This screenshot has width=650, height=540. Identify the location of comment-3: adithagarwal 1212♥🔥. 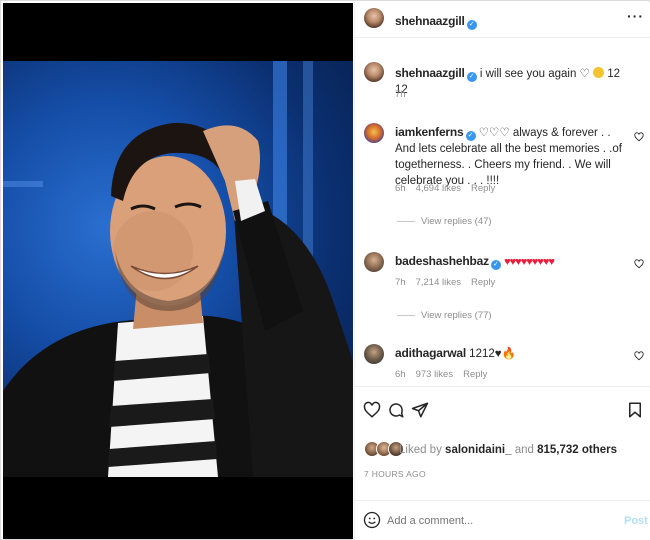
(512, 353).